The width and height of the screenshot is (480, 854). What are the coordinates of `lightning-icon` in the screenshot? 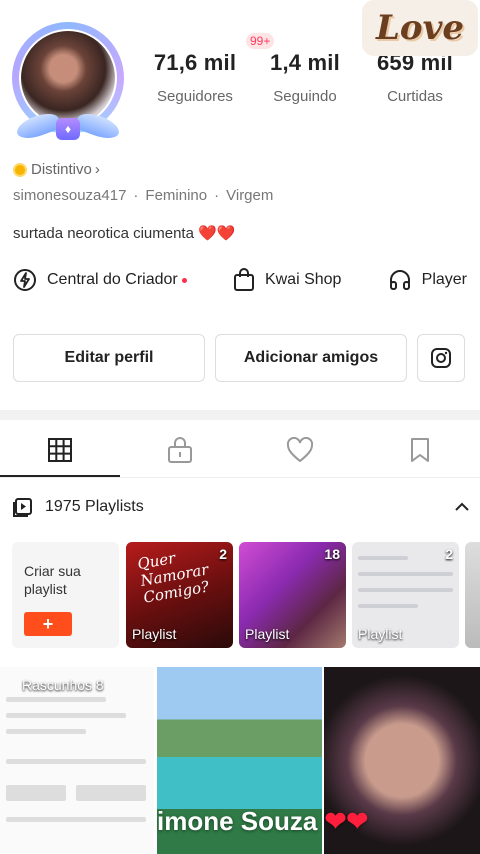 It's located at (25, 280).